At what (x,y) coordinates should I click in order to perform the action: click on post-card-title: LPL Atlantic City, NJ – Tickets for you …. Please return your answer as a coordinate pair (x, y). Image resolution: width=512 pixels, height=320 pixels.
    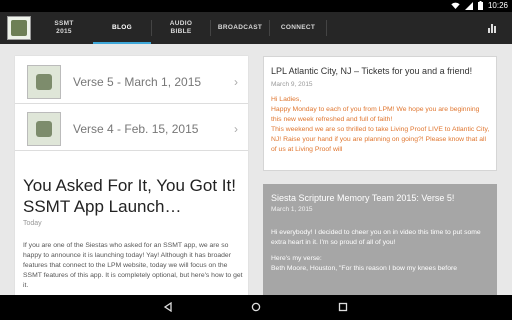
    Looking at the image, I should click on (372, 71).